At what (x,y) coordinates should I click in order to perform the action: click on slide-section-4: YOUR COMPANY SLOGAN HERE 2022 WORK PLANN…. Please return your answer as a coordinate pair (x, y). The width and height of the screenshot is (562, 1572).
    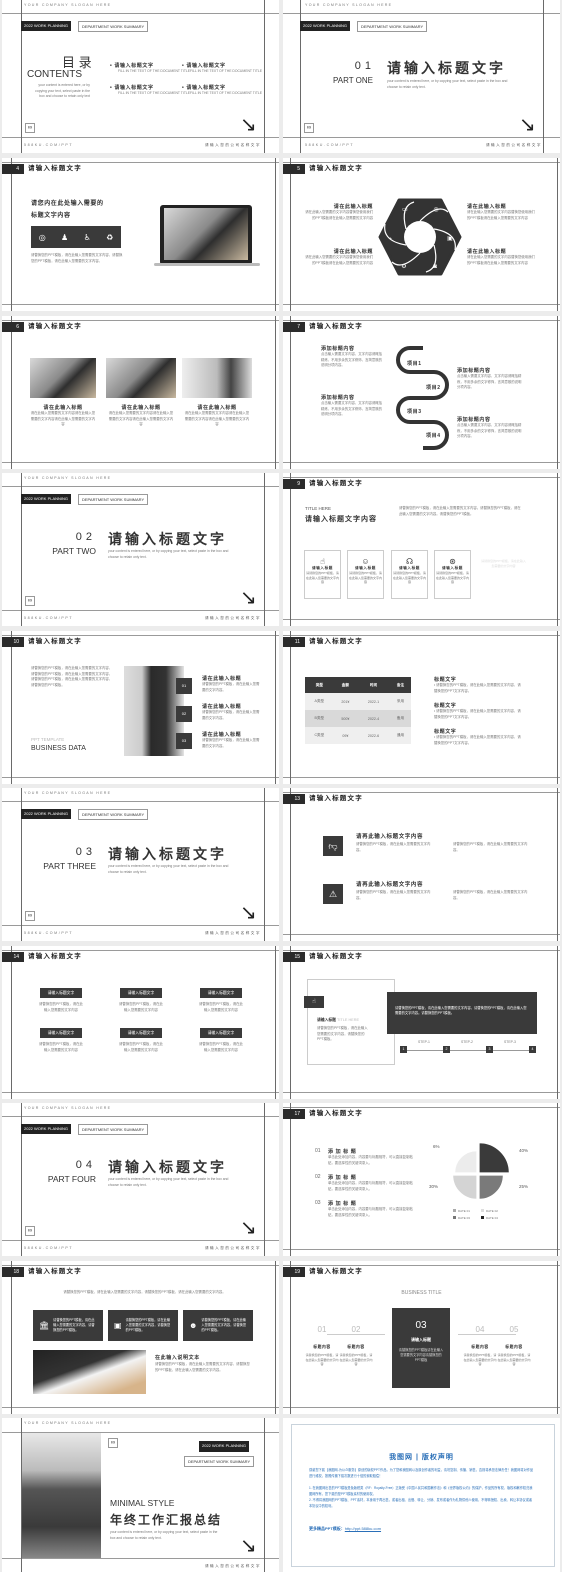
    Looking at the image, I should click on (140, 1179).